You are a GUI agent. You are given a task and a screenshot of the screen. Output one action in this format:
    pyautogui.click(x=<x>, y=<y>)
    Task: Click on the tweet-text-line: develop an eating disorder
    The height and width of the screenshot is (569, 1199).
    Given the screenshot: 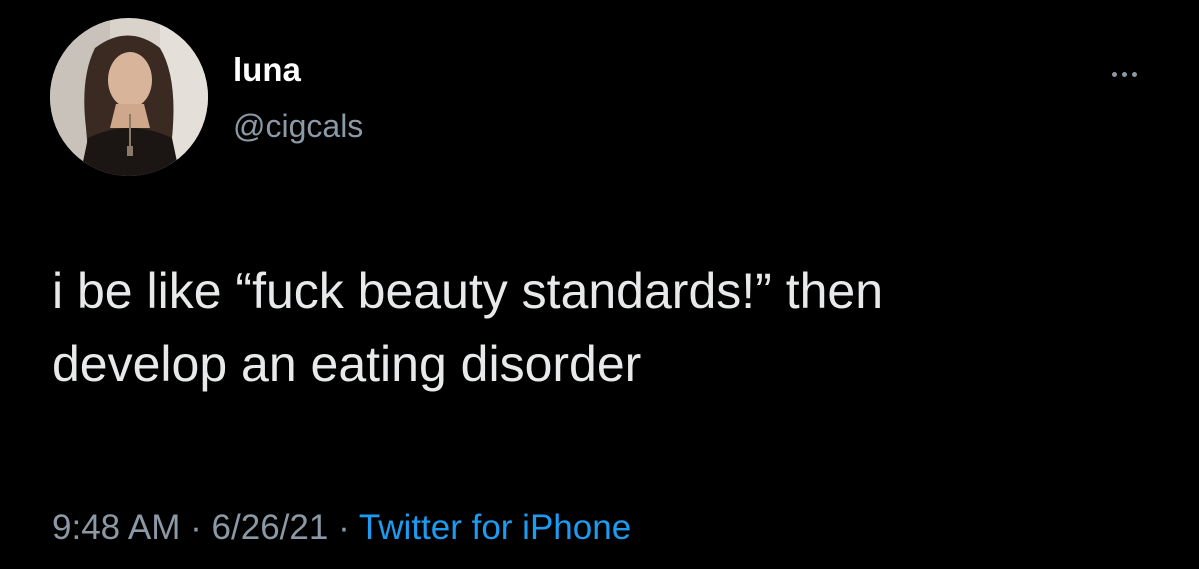 What is the action you would take?
    pyautogui.click(x=347, y=364)
    